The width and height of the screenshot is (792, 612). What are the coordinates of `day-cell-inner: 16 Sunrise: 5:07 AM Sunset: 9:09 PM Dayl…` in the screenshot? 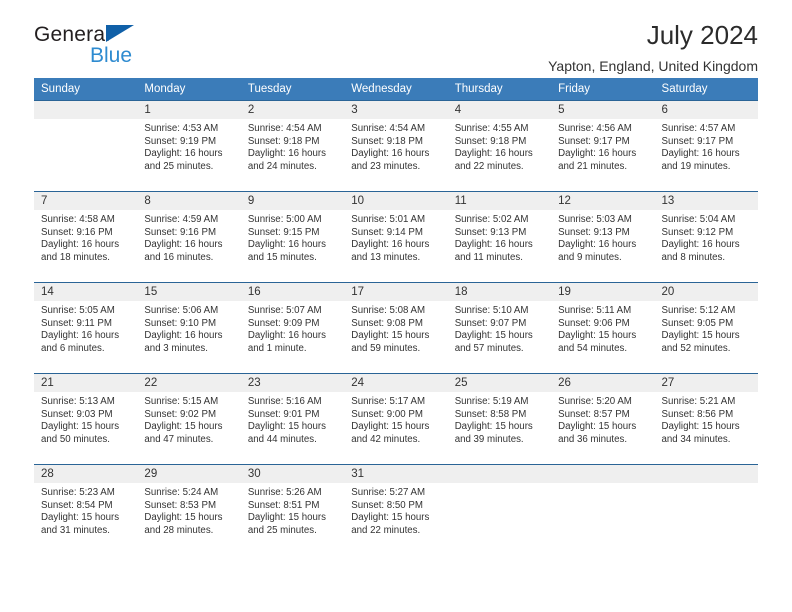 It's located at (292, 328).